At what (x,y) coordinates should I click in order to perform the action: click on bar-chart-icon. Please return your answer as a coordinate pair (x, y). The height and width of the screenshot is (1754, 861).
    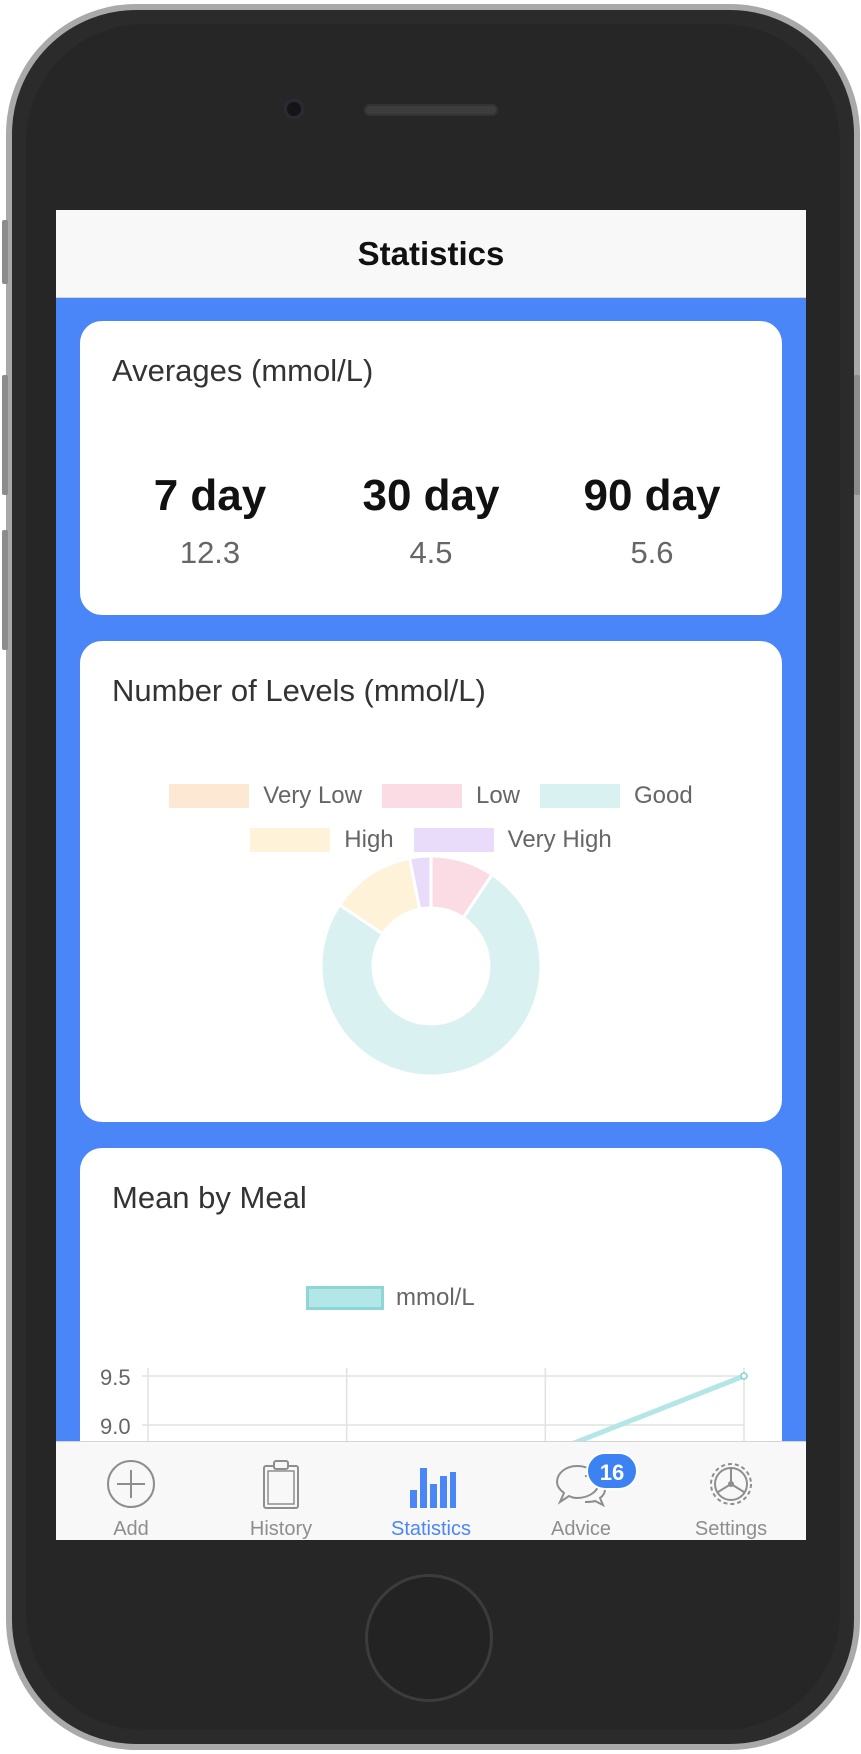
    Looking at the image, I should click on (433, 1488).